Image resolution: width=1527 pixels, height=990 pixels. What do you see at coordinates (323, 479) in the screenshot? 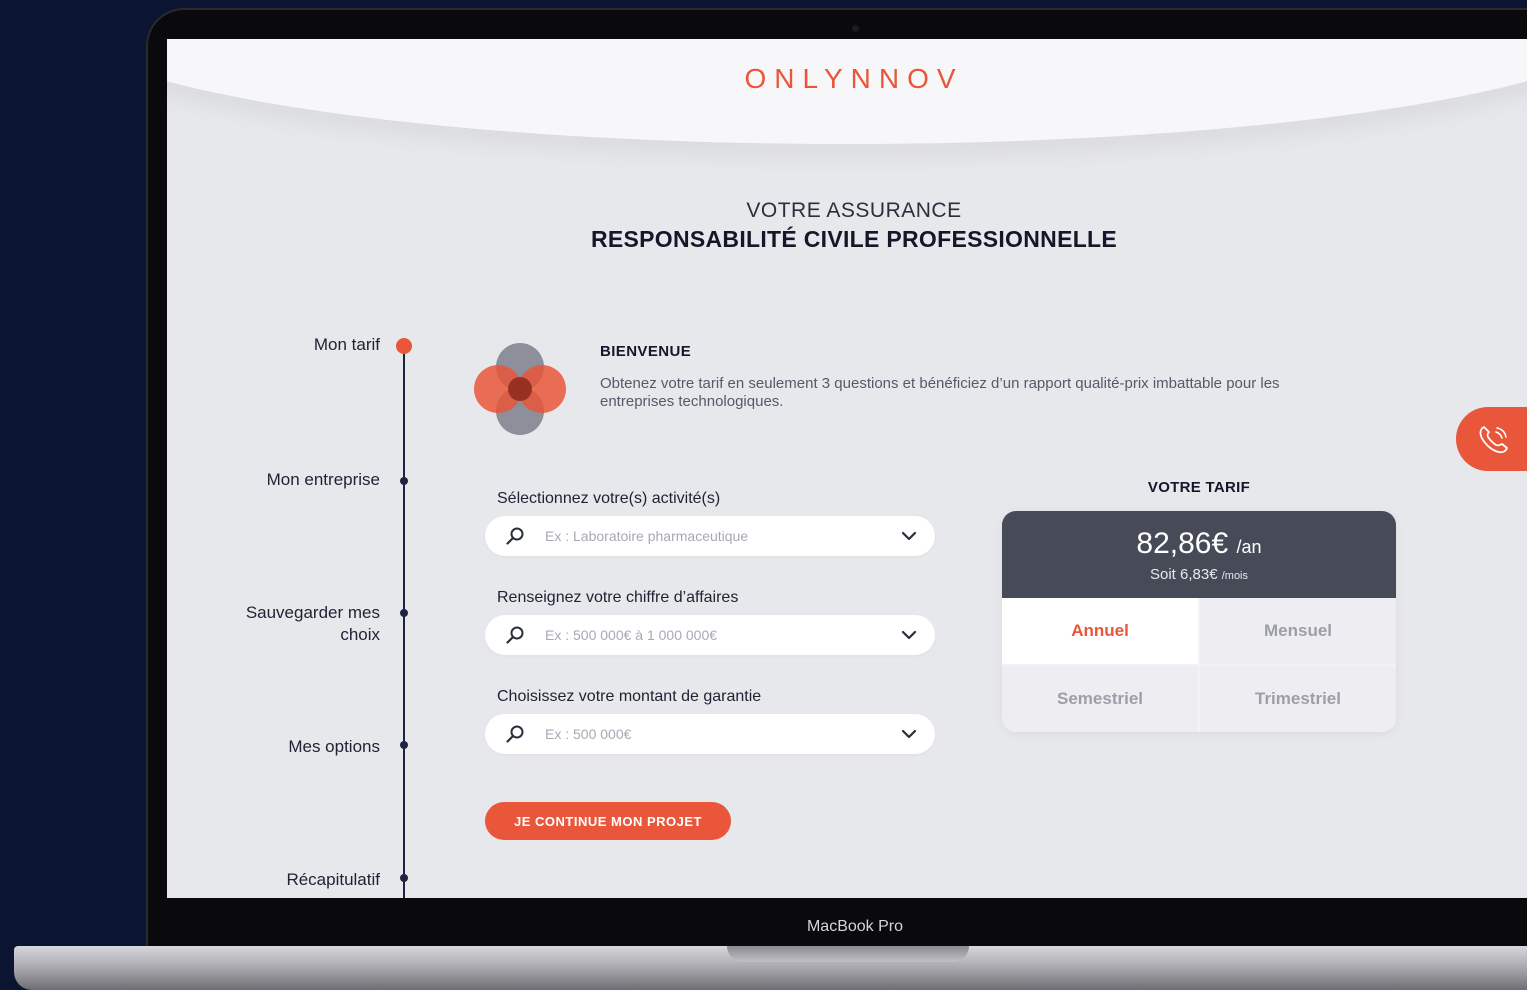
I see `step-label: Mon entreprise` at bounding box center [323, 479].